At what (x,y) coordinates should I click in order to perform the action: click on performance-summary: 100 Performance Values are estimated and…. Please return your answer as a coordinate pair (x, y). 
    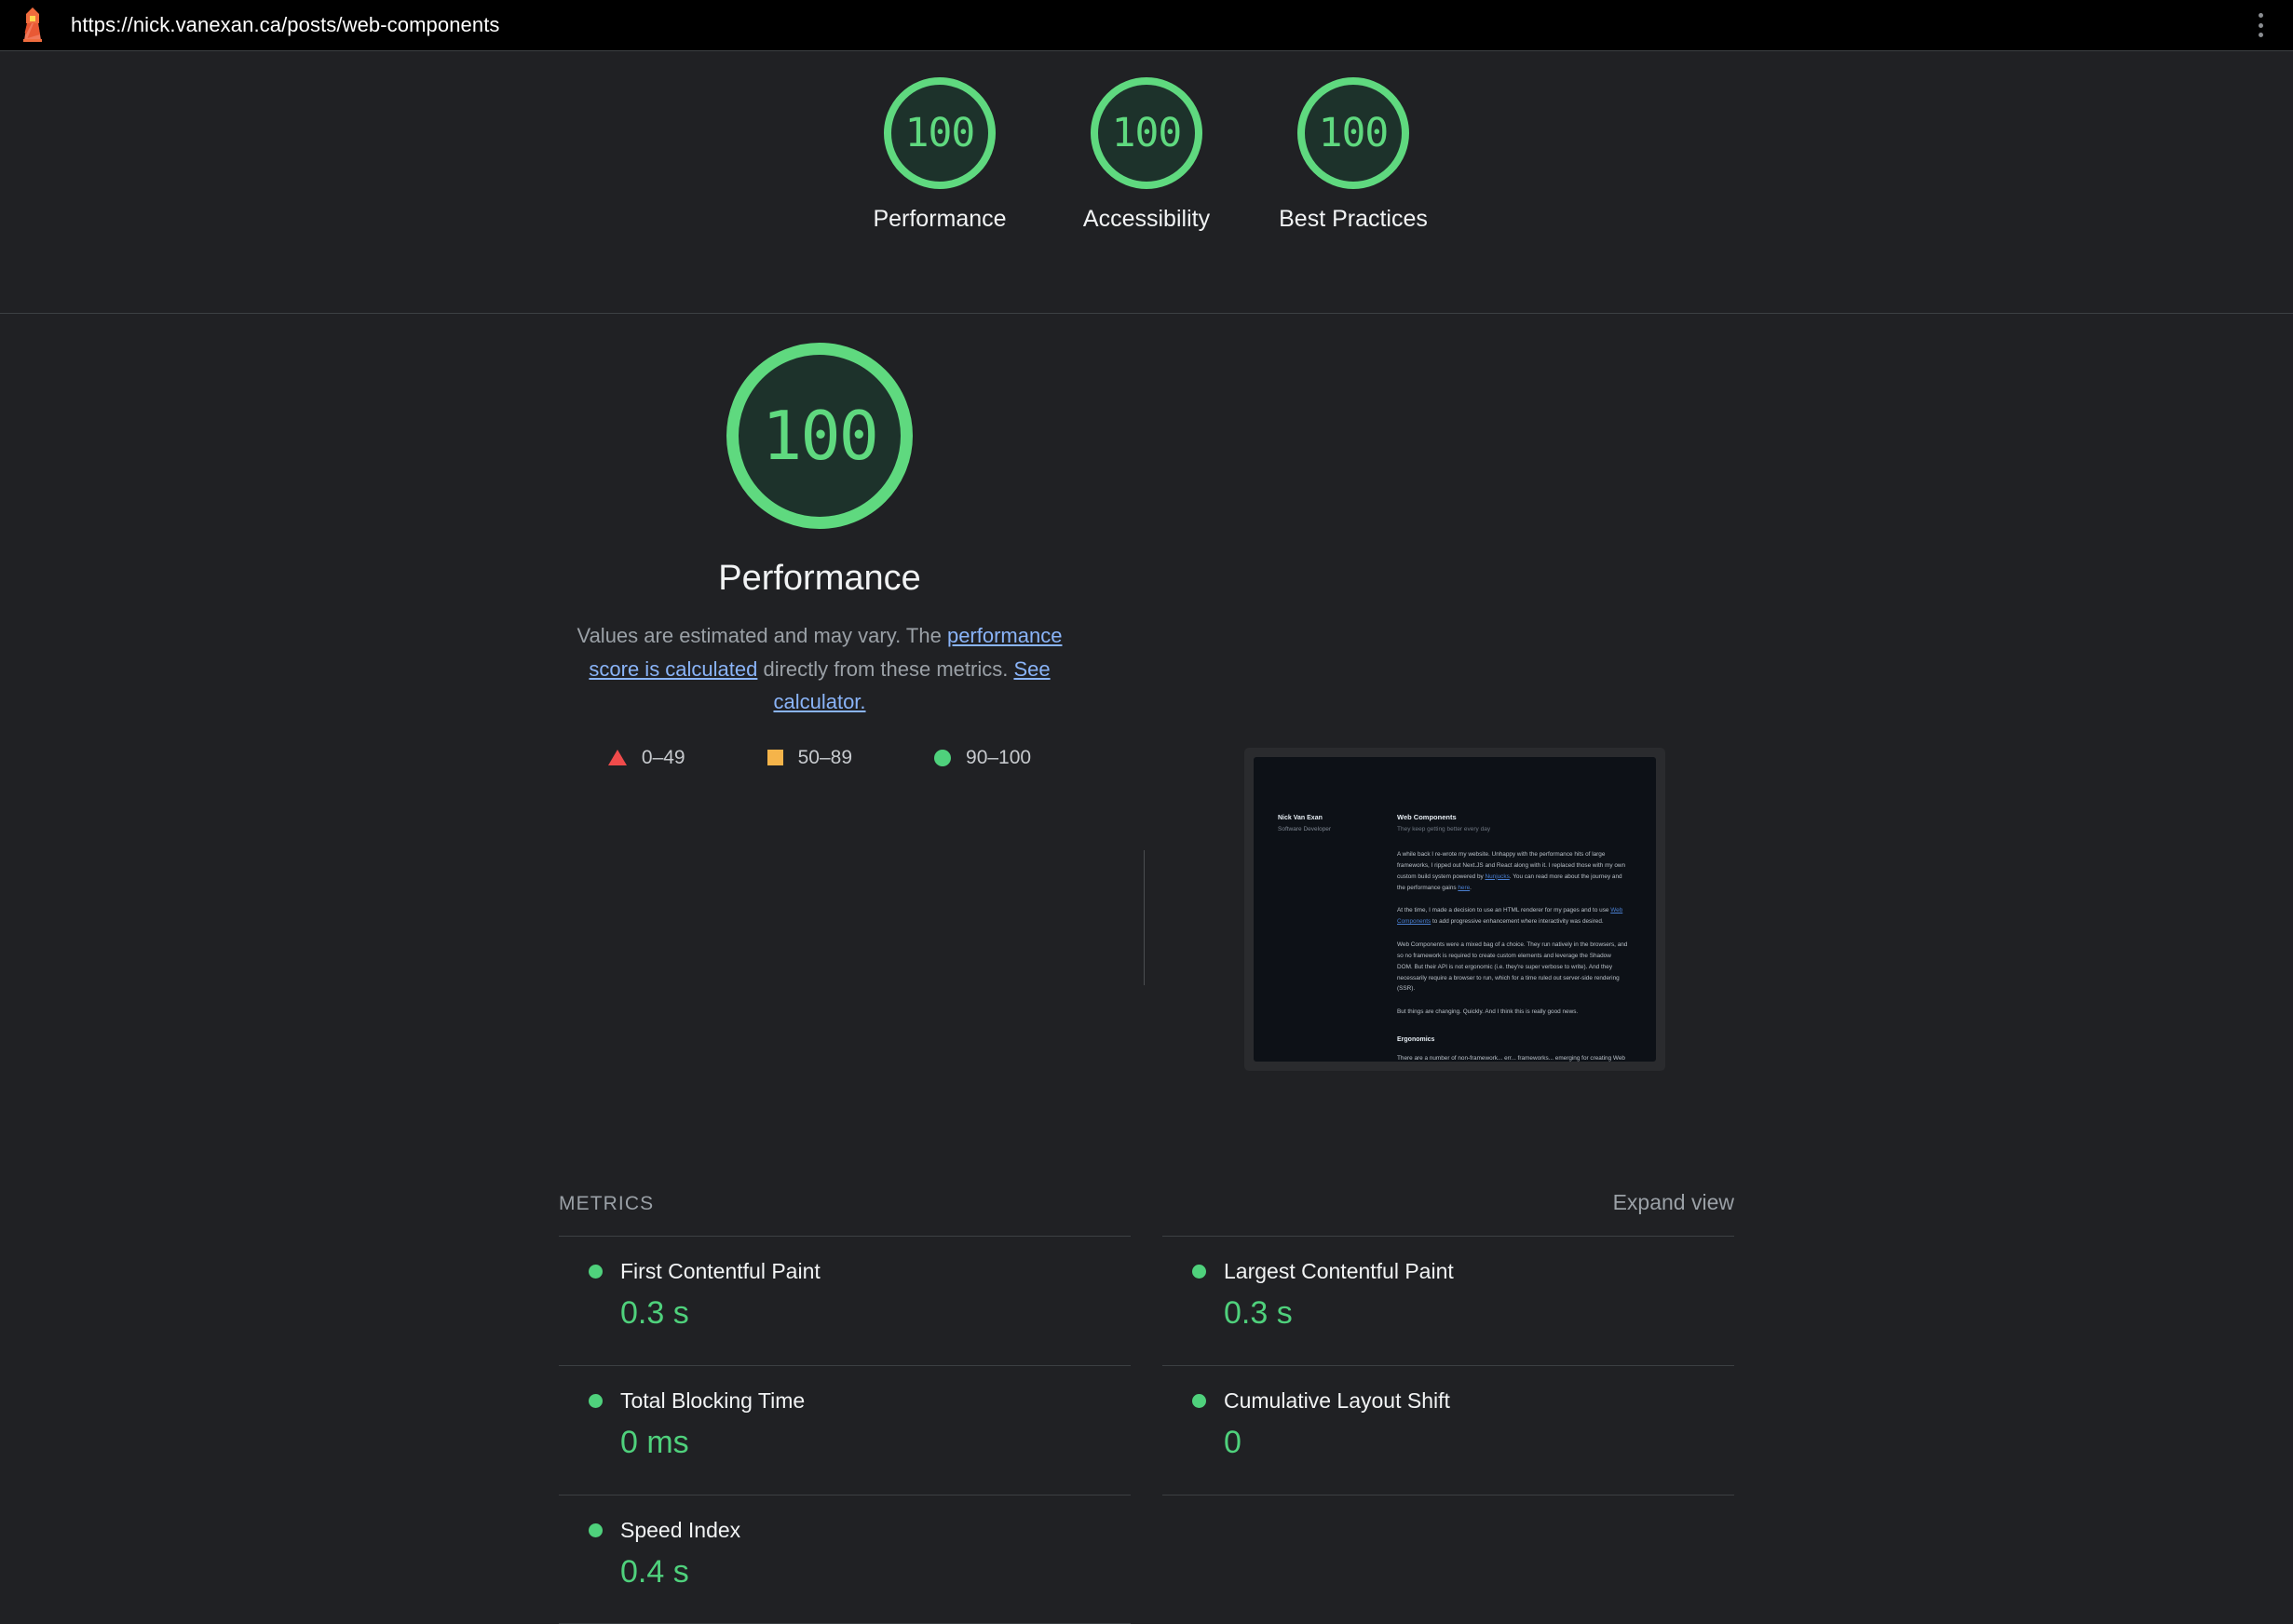
    Looking at the image, I should click on (820, 556).